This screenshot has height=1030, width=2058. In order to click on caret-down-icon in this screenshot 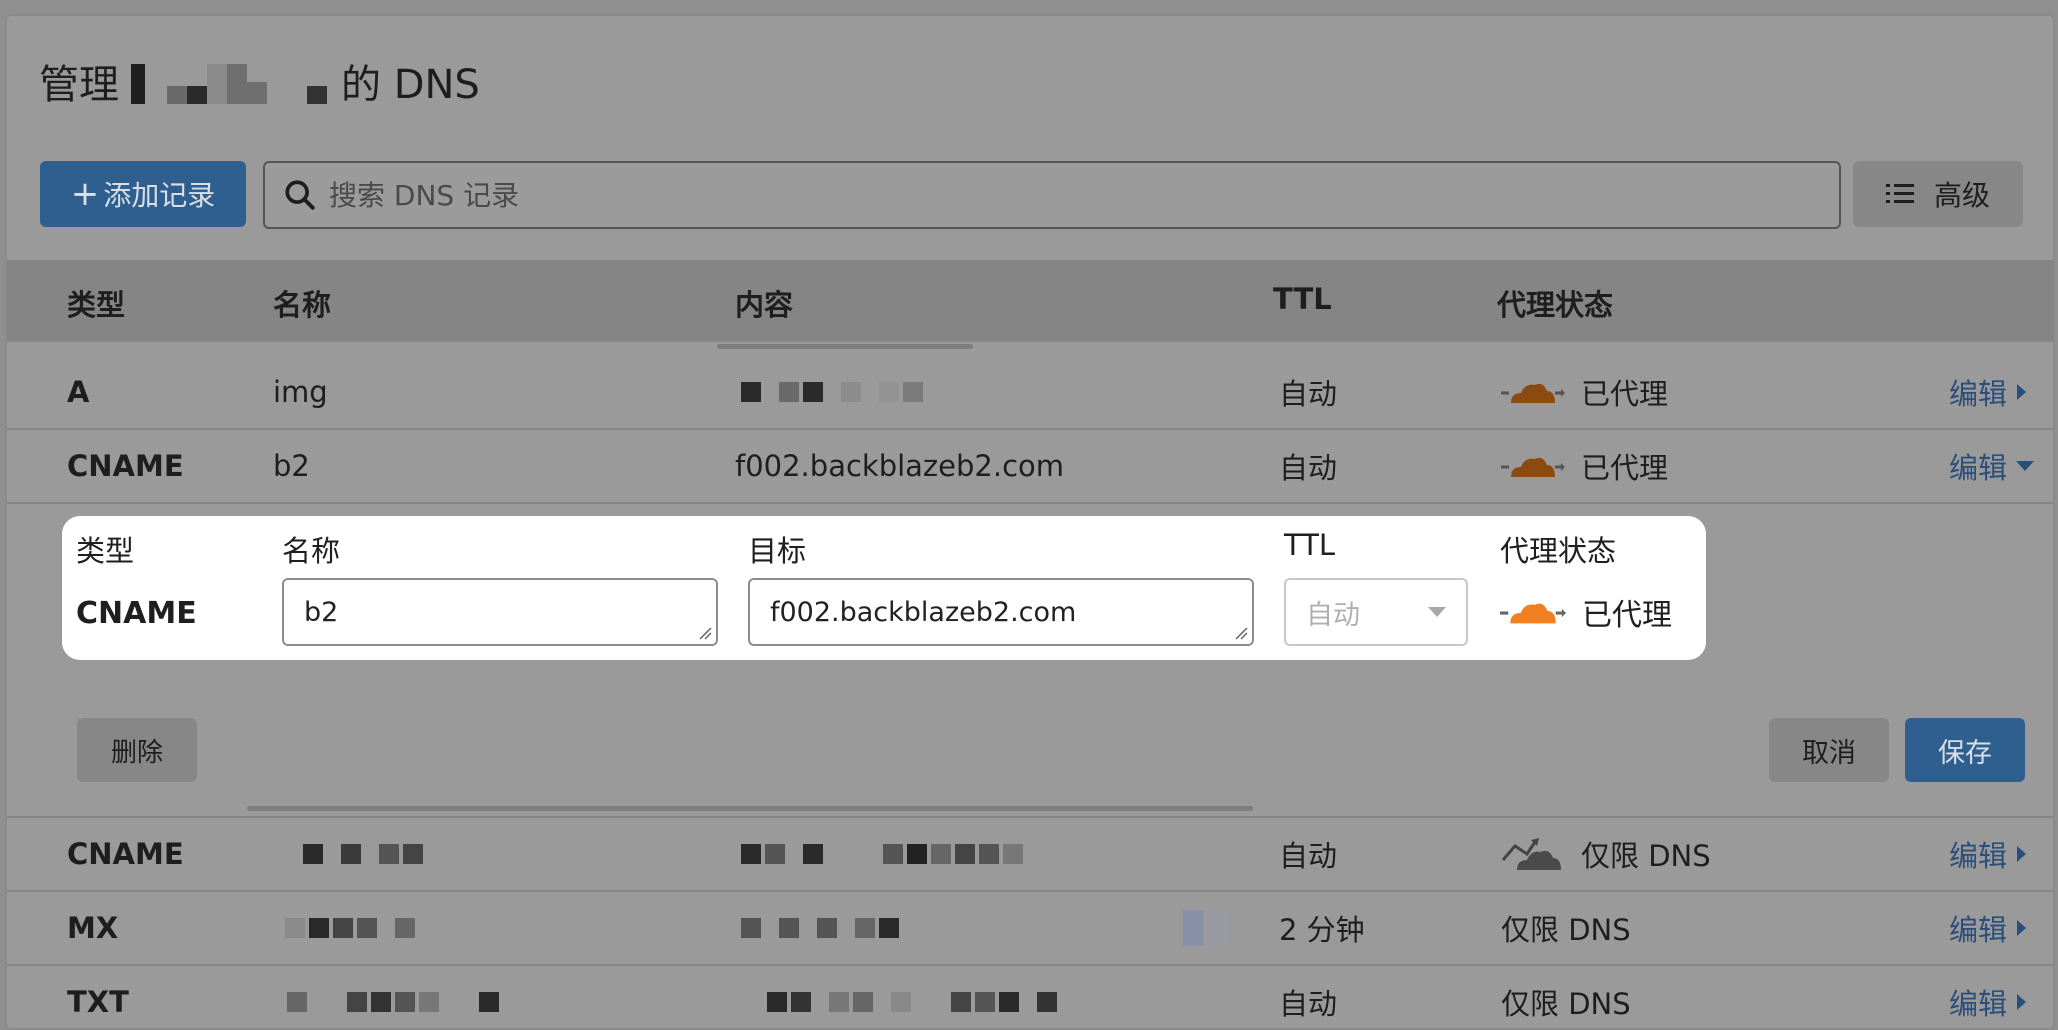, I will do `click(1437, 612)`.